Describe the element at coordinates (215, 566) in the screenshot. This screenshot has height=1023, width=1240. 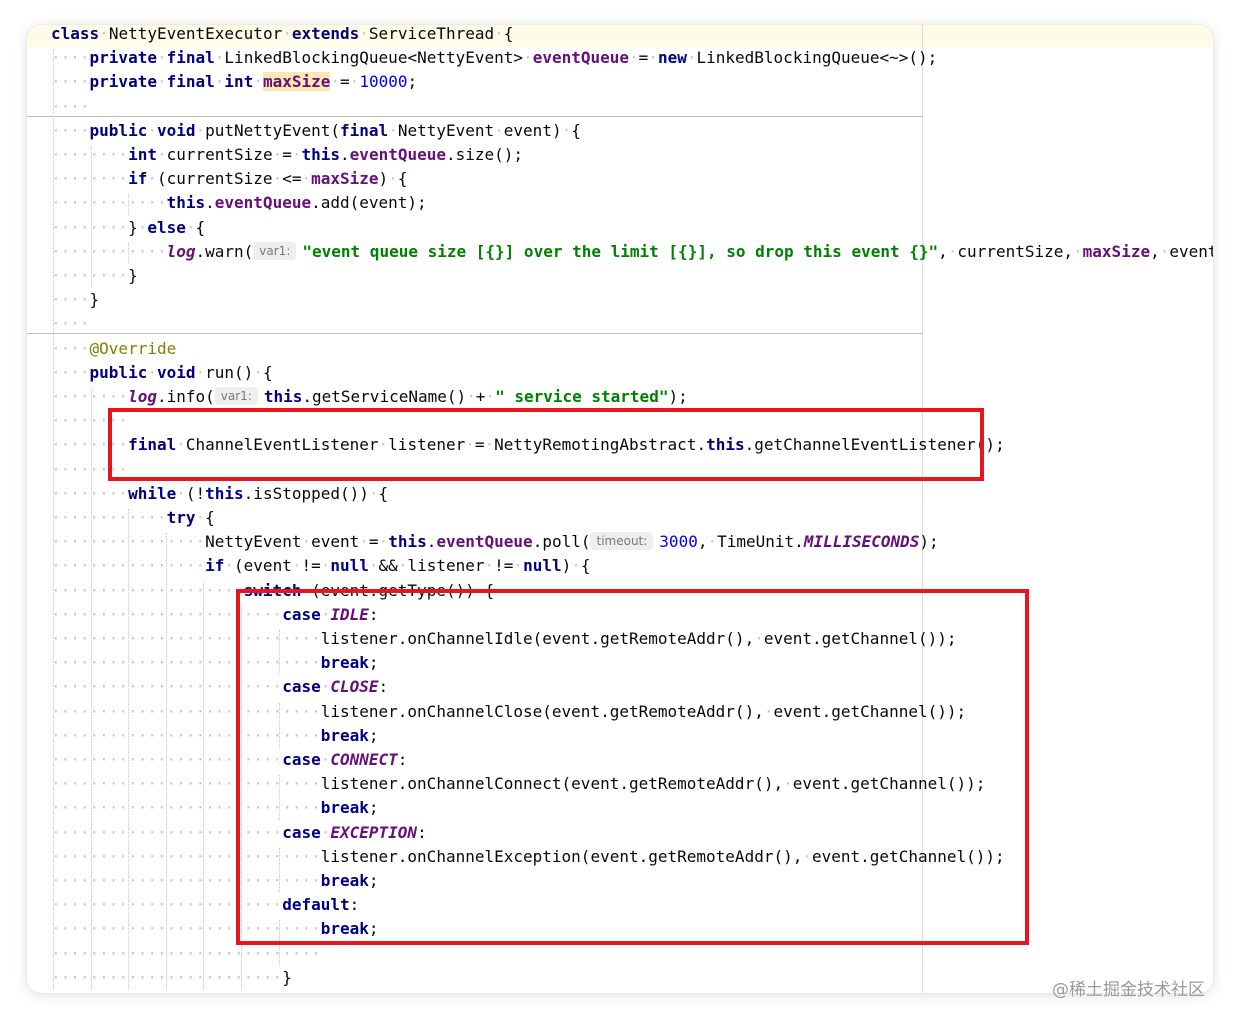
I see `keyword-token: if` at that location.